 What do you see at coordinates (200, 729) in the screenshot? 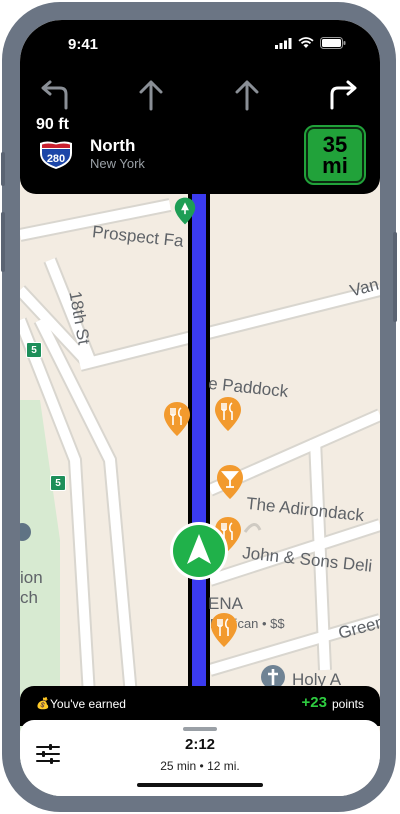
I see `drag-handle` at bounding box center [200, 729].